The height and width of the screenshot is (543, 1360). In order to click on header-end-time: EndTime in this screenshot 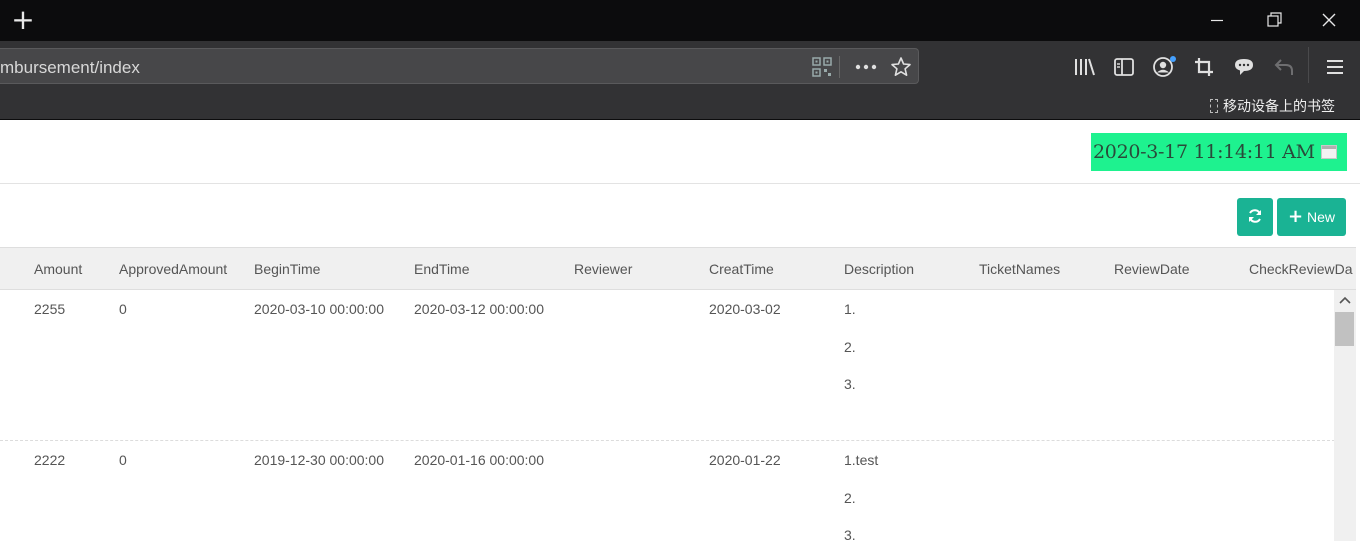, I will do `click(442, 269)`.